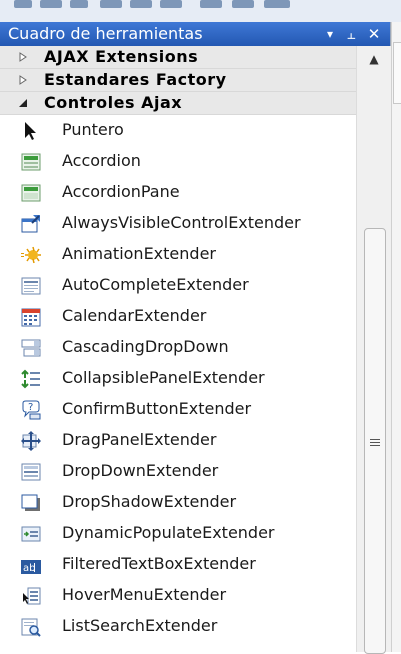 The image size is (401, 654). I want to click on item-label: ListSearchExtender, so click(140, 625).